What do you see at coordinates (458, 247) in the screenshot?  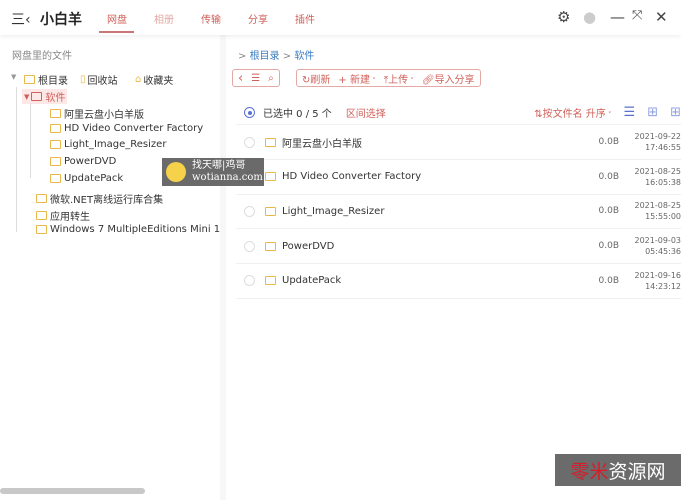 I see `file-row: PowerDVD 0.0B 2021-09-03 05:45:36` at bounding box center [458, 247].